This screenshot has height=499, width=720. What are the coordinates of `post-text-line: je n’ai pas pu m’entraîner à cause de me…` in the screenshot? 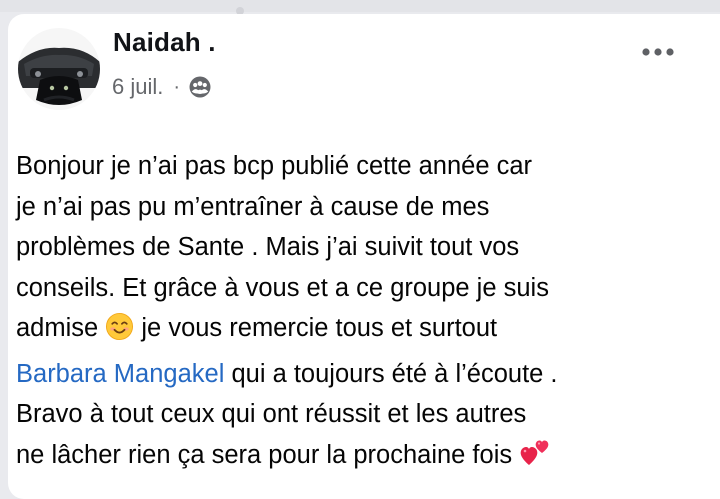 It's located at (253, 206).